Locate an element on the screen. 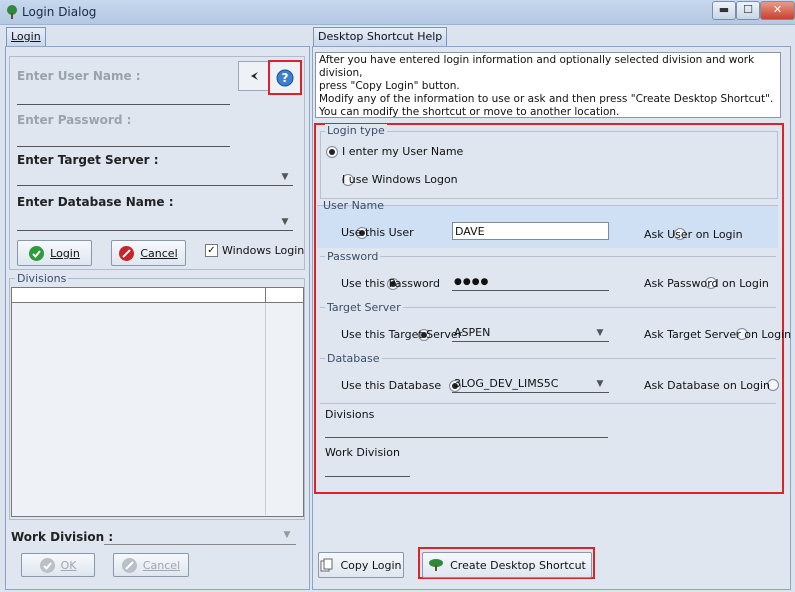 The width and height of the screenshot is (795, 592). work-division-label: Work Division : is located at coordinates (62, 537).